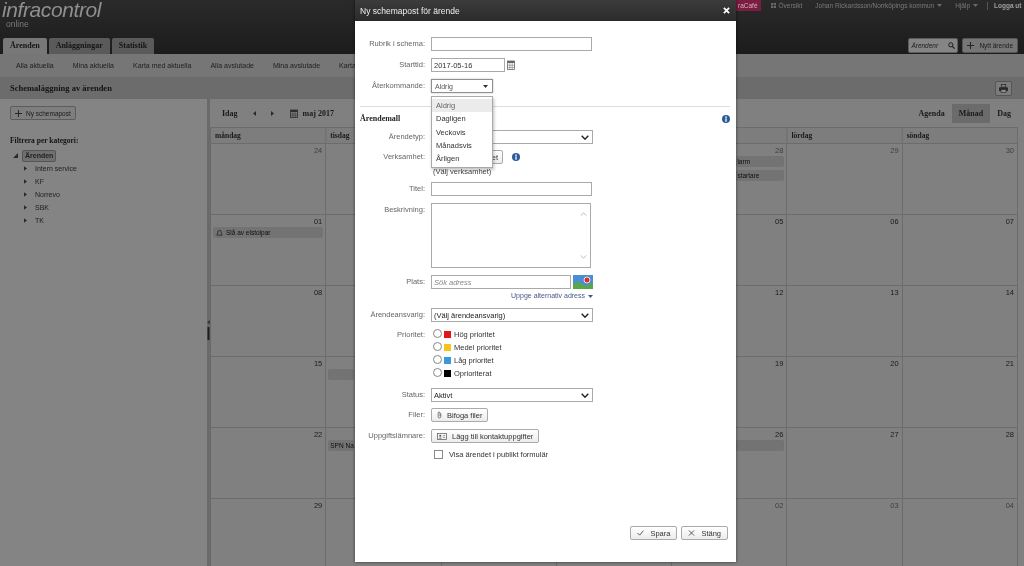 The height and width of the screenshot is (566, 1024). Describe the element at coordinates (931, 113) in the screenshot. I see `view-tab: Agenda` at that location.